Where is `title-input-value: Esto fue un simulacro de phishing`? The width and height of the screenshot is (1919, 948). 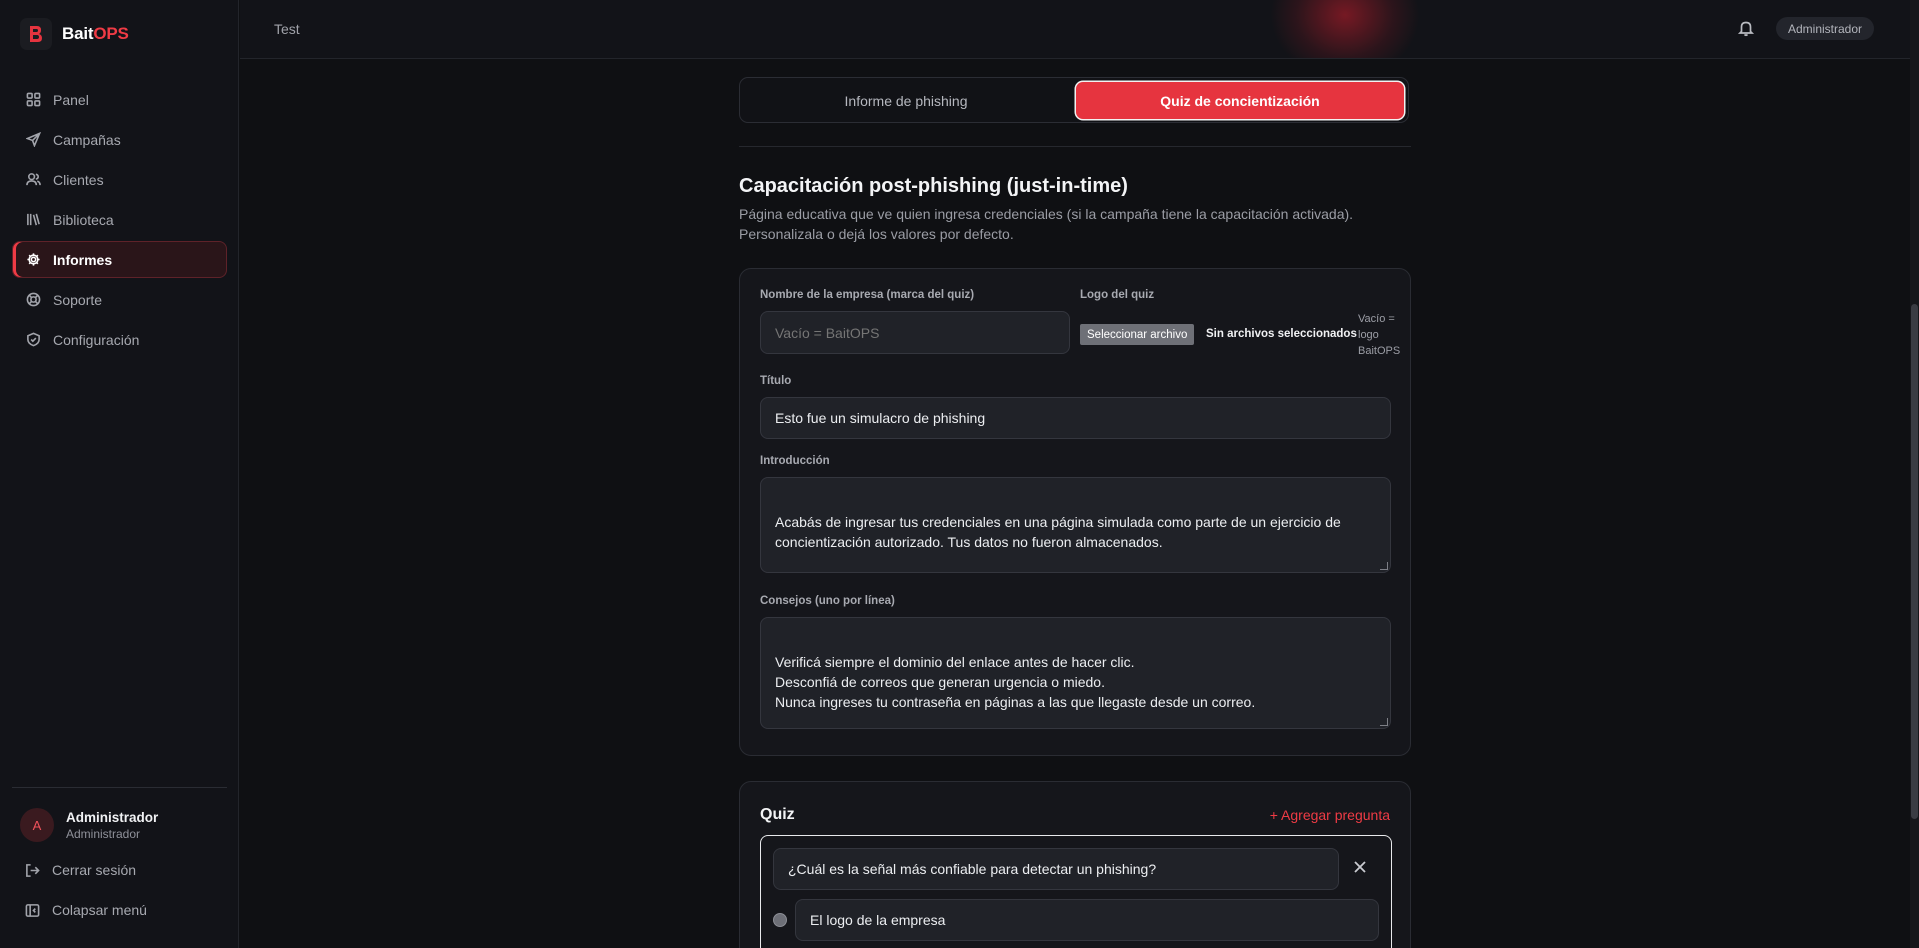 title-input-value: Esto fue un simulacro de phishing is located at coordinates (880, 418).